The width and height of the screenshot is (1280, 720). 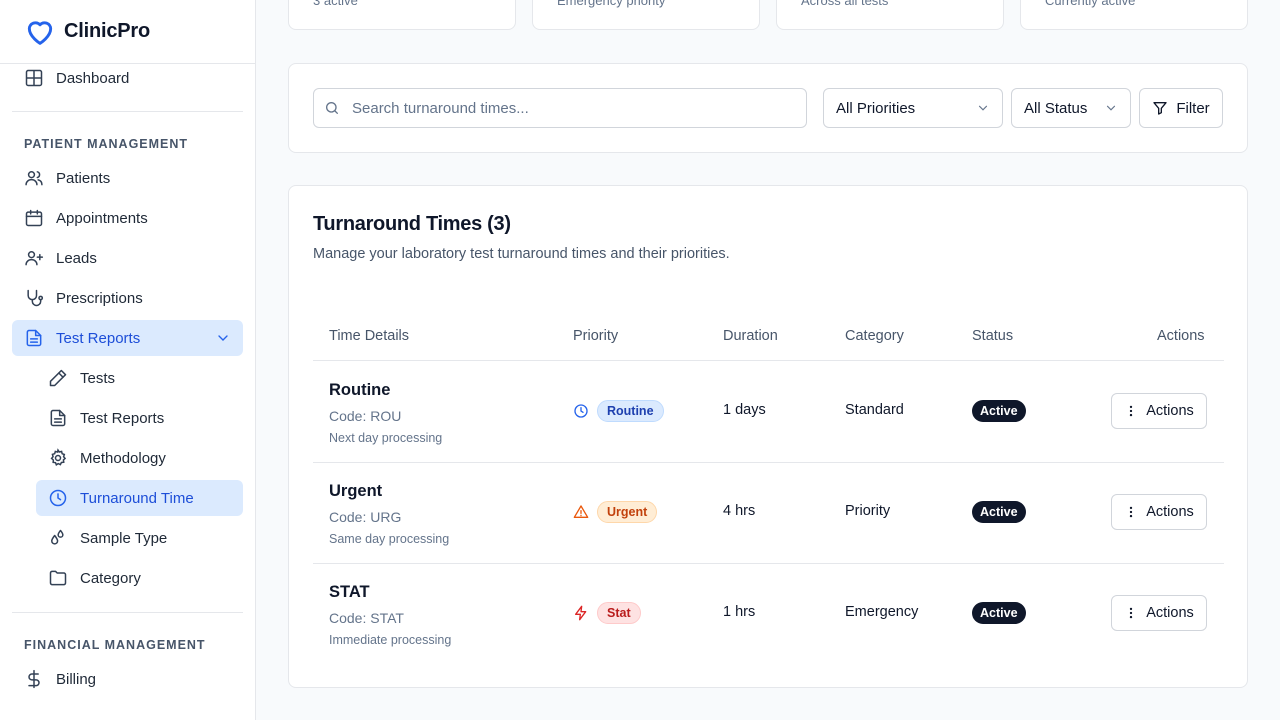 What do you see at coordinates (35, 298) in the screenshot?
I see `stethoscope-icon` at bounding box center [35, 298].